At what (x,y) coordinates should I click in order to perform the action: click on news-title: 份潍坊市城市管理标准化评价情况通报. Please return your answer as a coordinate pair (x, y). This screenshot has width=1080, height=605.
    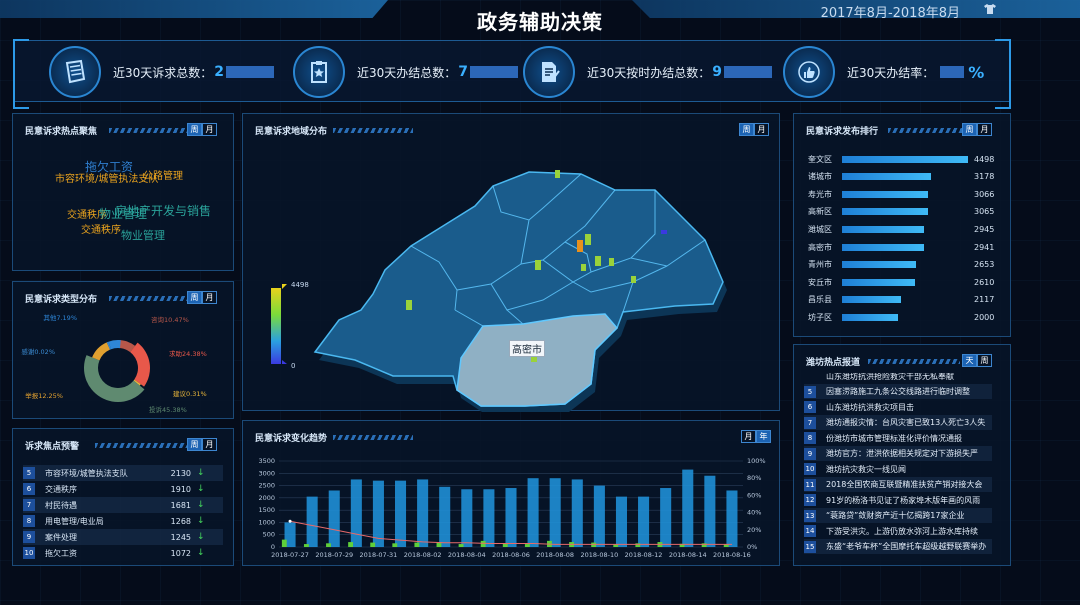
    Looking at the image, I should click on (894, 438).